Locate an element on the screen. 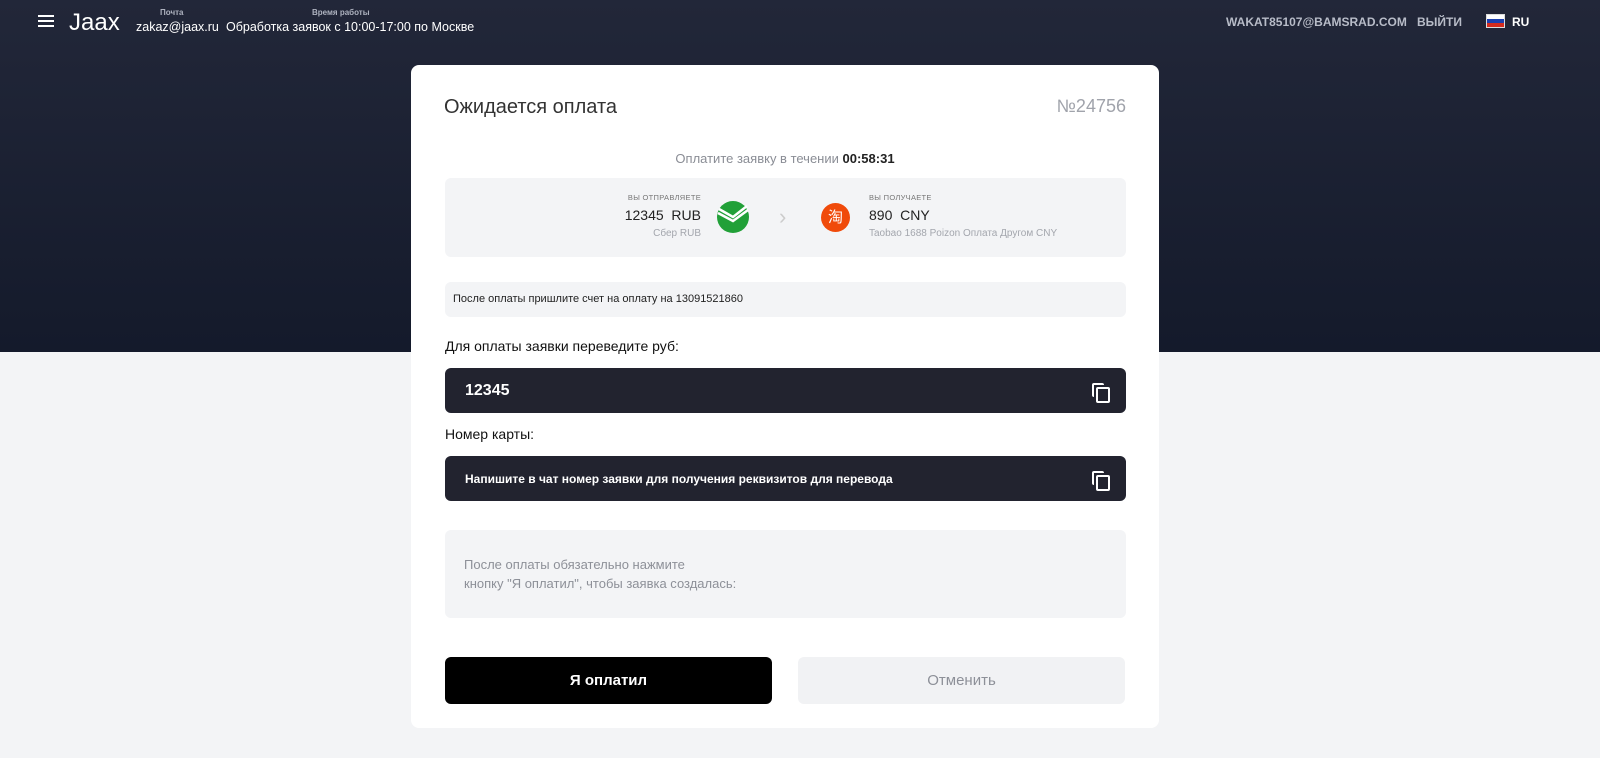  amount-label: Для оплаты заявки переведите руб: is located at coordinates (562, 346).